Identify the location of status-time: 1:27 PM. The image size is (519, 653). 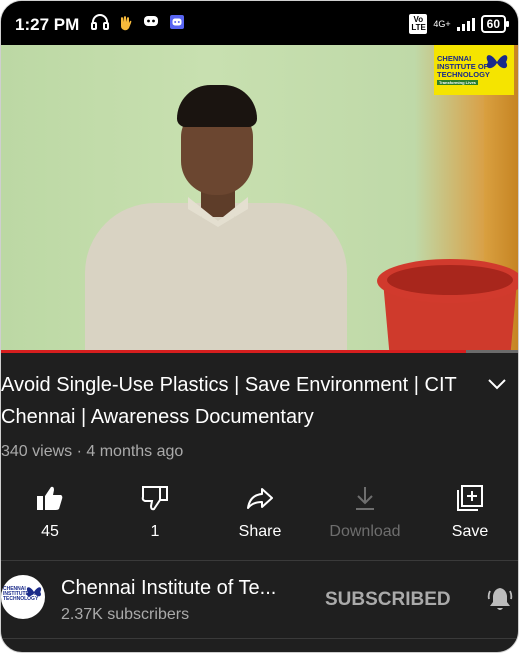
(47, 24).